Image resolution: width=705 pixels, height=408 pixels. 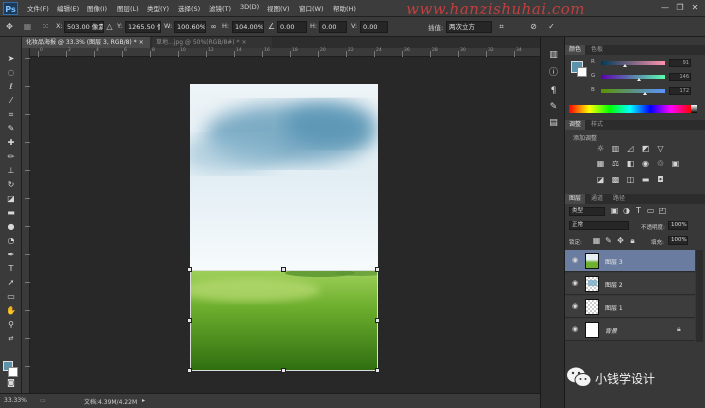 What do you see at coordinates (11, 212) in the screenshot?
I see `gradient-icon: ▬` at bounding box center [11, 212].